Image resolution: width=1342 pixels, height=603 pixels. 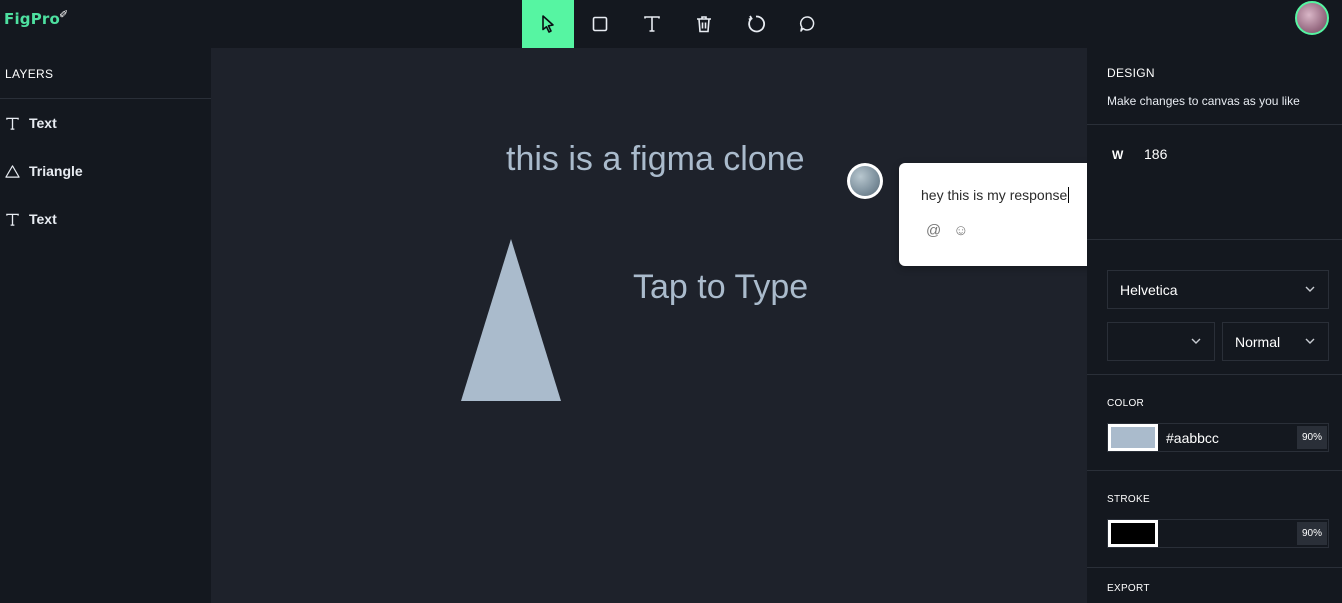 I want to click on canvas-text-object: this is a figma clone, so click(x=655, y=159).